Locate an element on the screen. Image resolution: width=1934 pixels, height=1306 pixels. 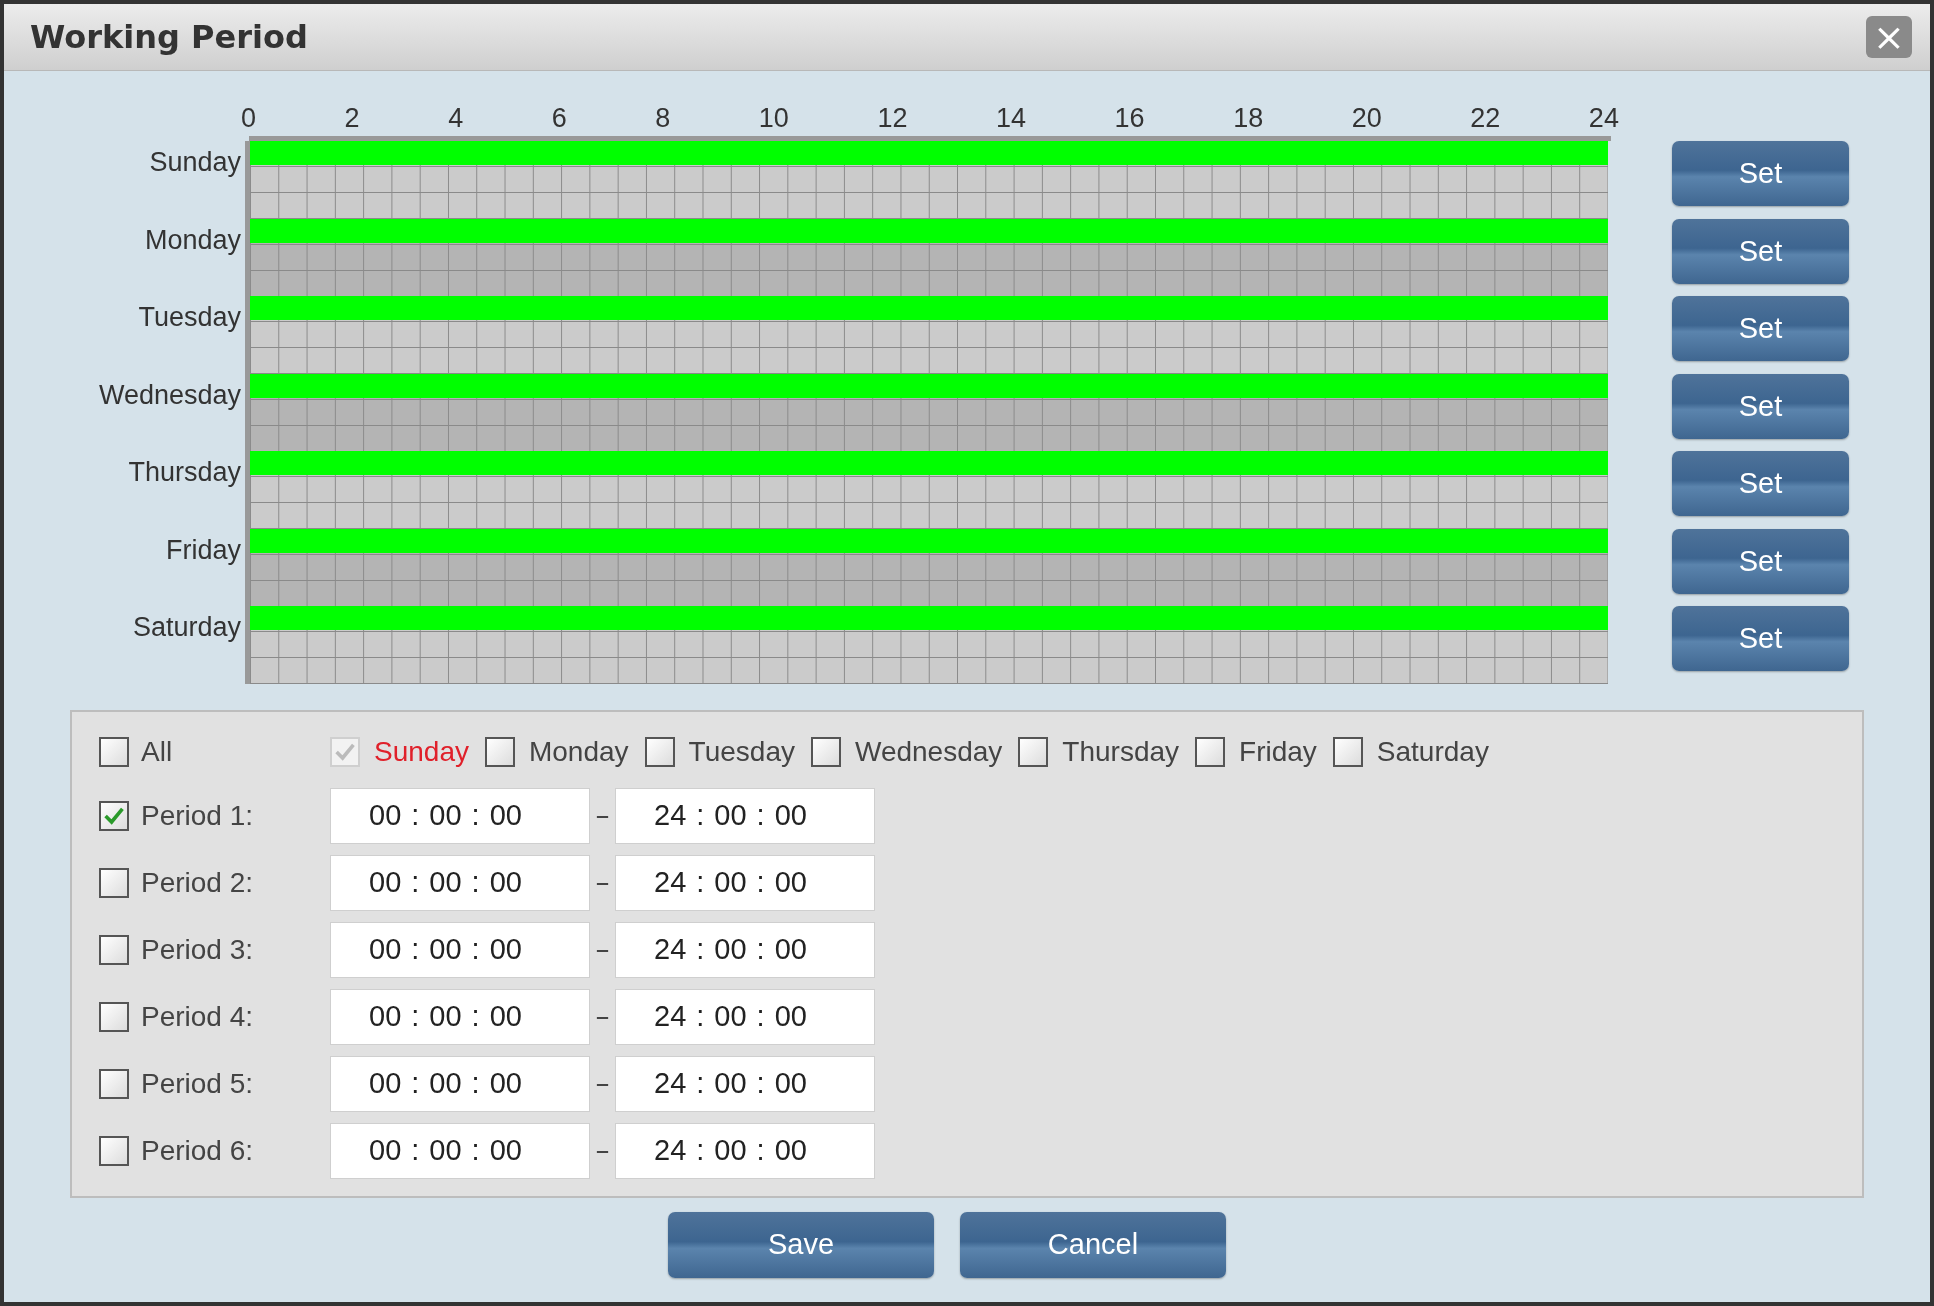
checkbox-label: Monday is located at coordinates (578, 751).